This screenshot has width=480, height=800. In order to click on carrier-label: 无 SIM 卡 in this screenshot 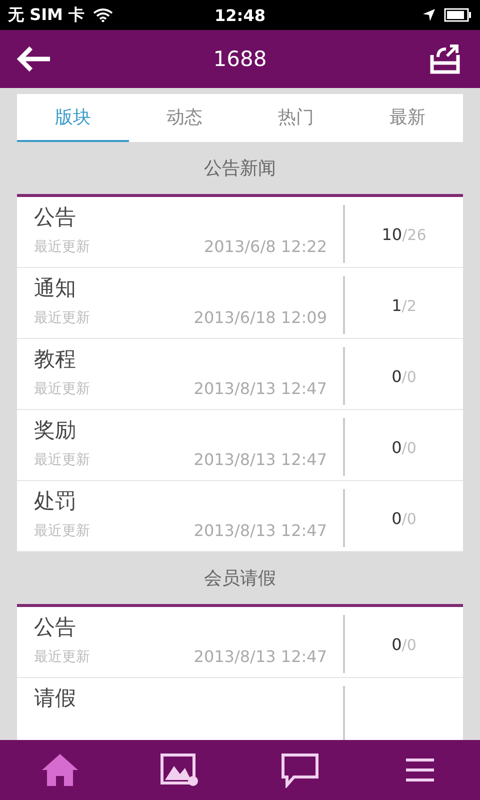, I will do `click(46, 15)`.